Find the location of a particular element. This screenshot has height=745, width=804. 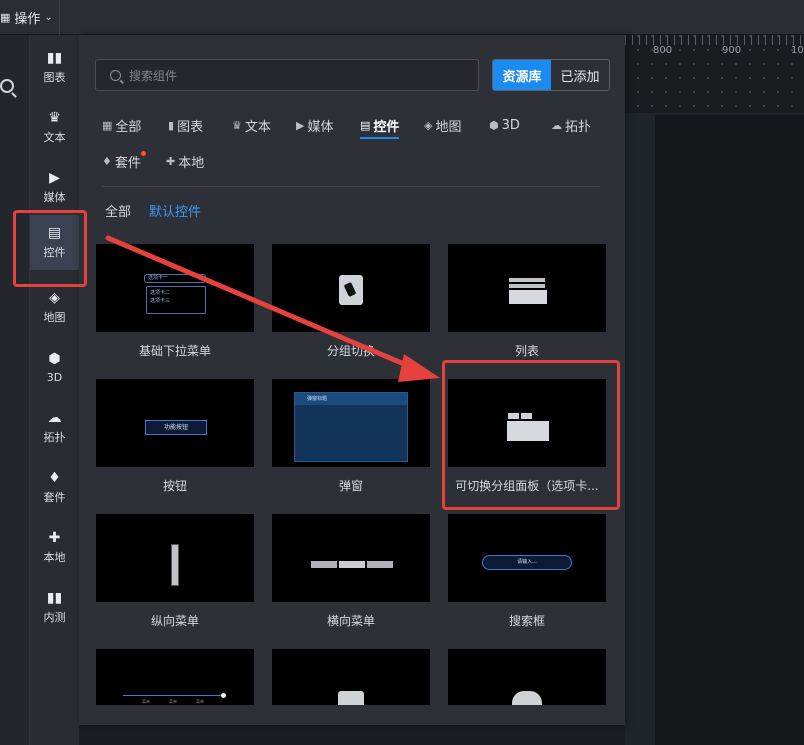

component-card: 横向菜单 is located at coordinates (351, 571).